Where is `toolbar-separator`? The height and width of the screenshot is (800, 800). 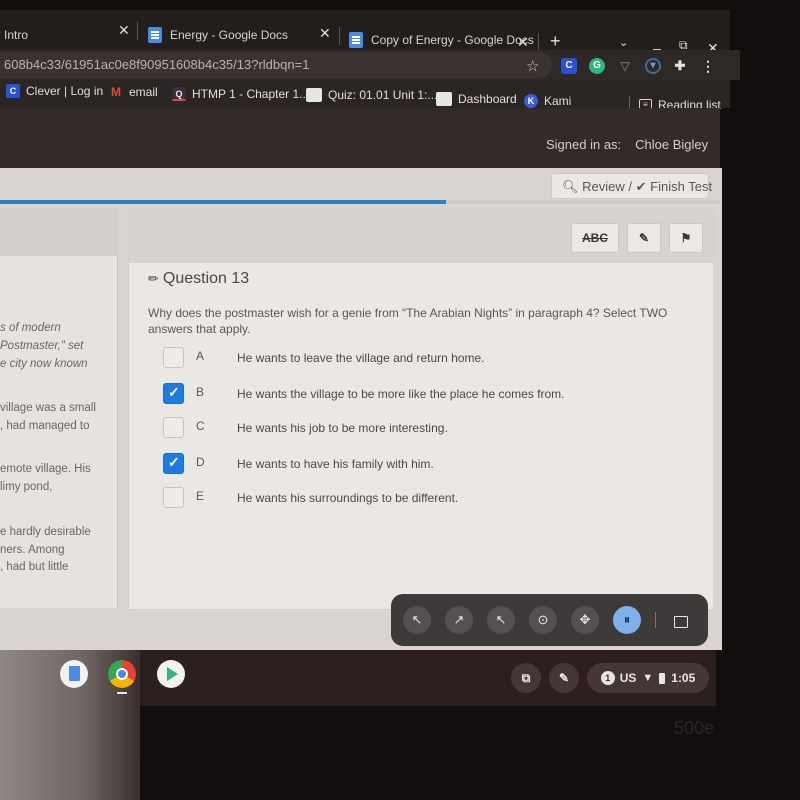
toolbar-separator is located at coordinates (655, 620).